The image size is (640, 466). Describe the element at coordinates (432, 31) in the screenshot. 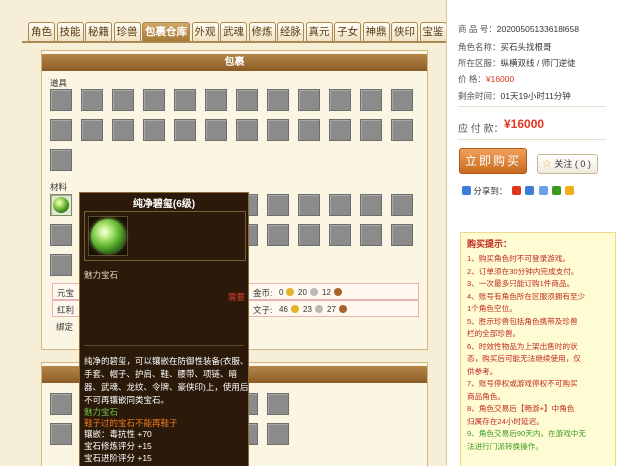

I see `tab-baojian: 宝鉴` at that location.